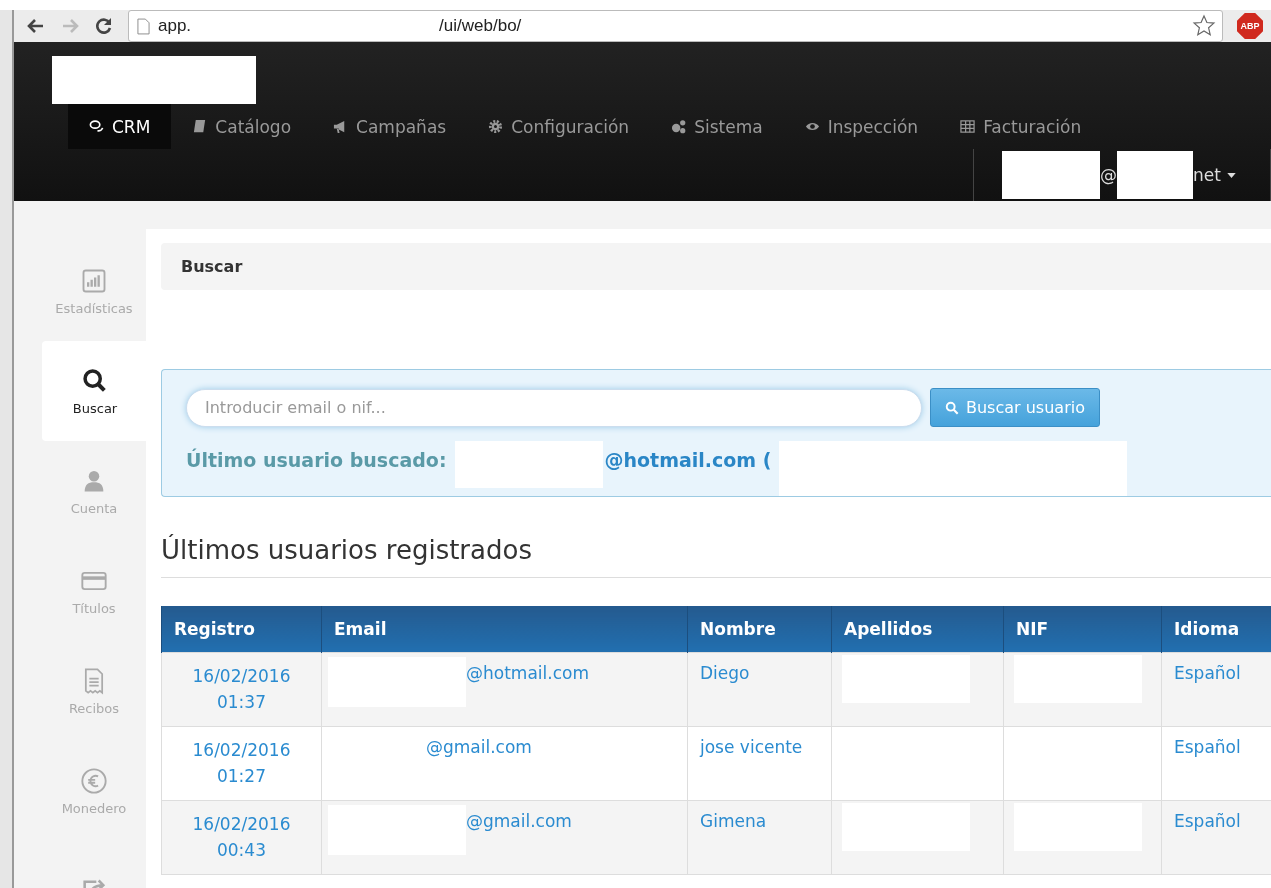  What do you see at coordinates (1204, 26) in the screenshot?
I see `star-icon` at bounding box center [1204, 26].